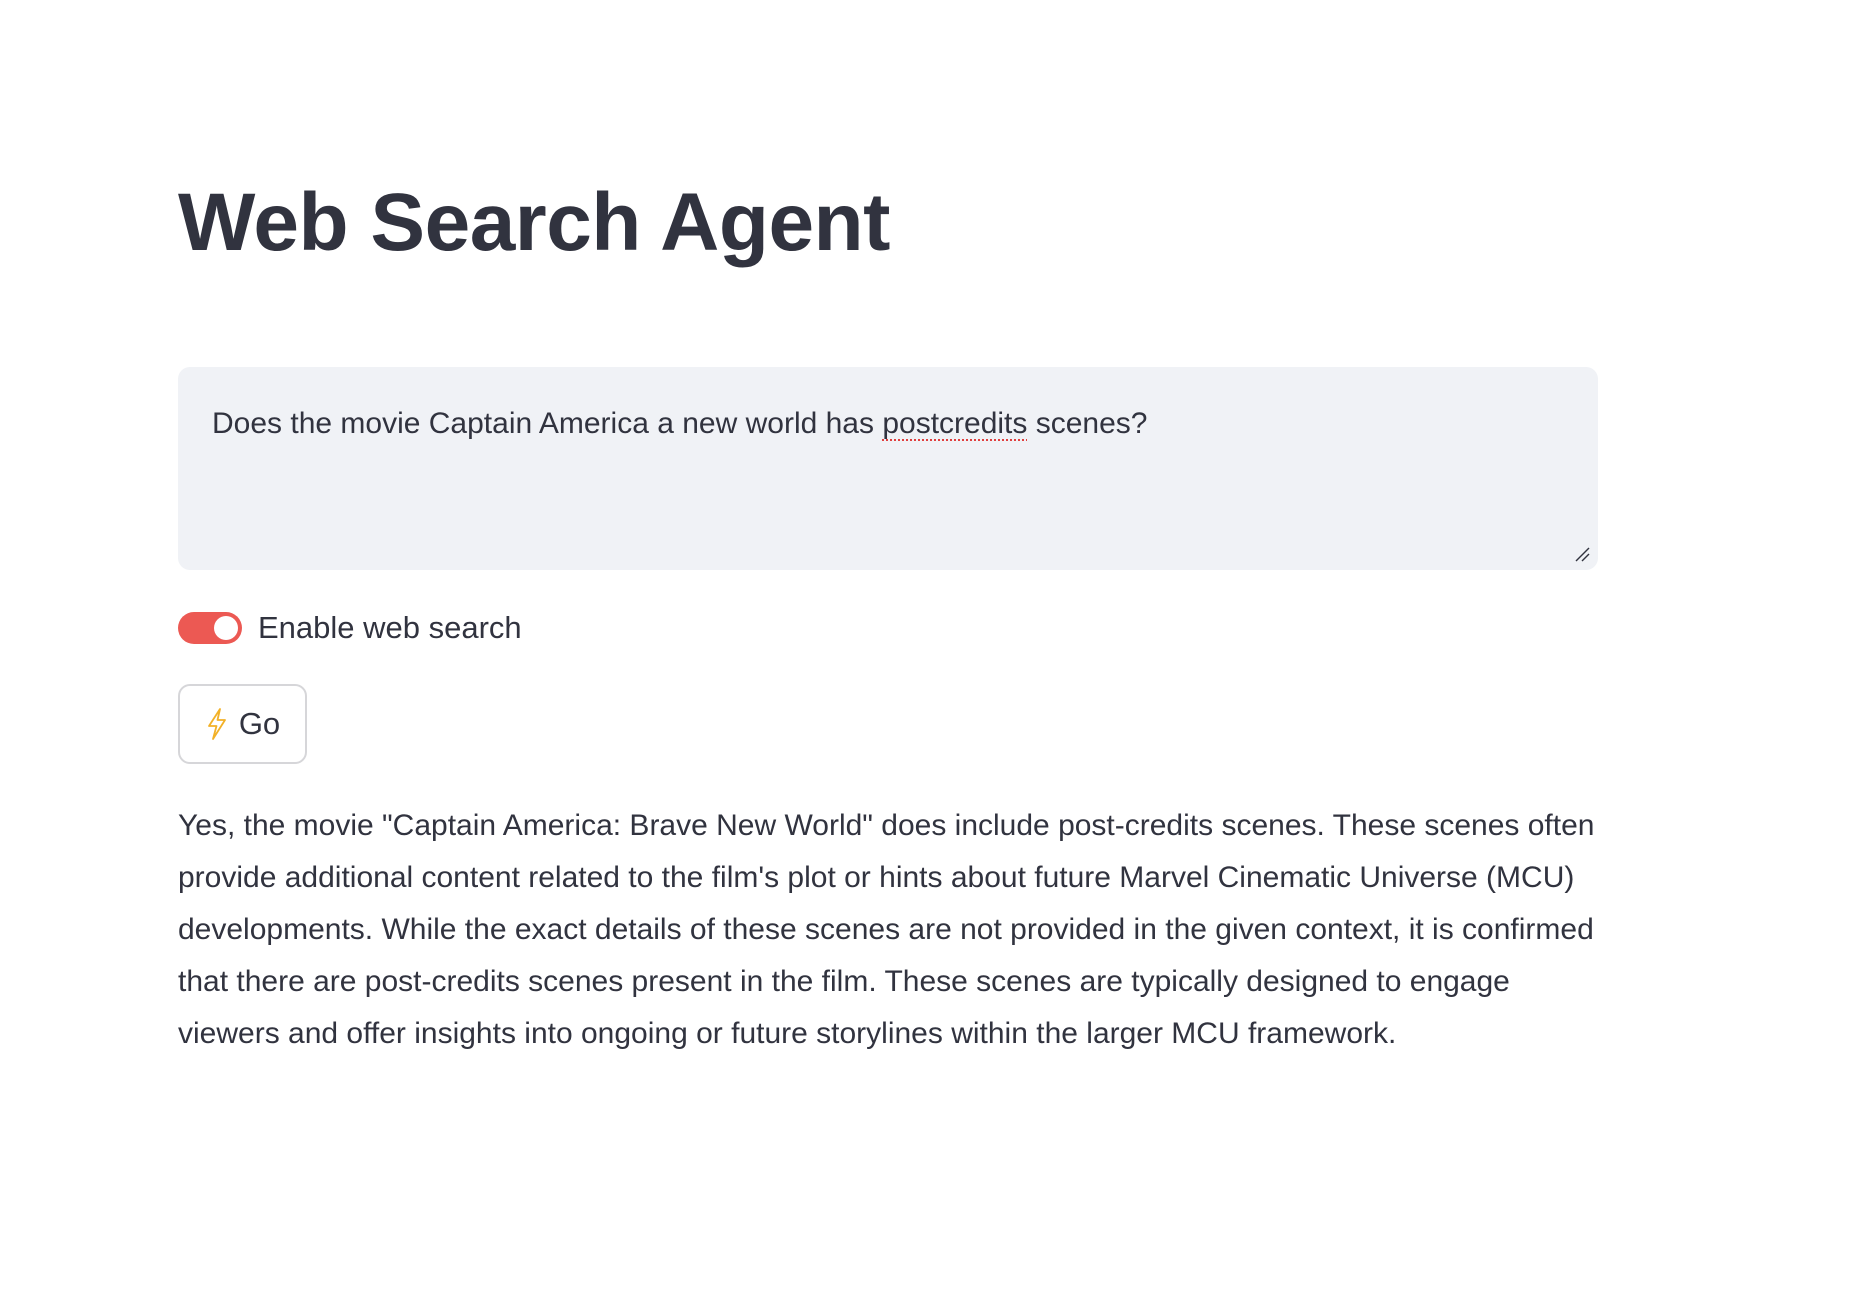  What do you see at coordinates (210, 628) in the screenshot?
I see `web-search-toggle` at bounding box center [210, 628].